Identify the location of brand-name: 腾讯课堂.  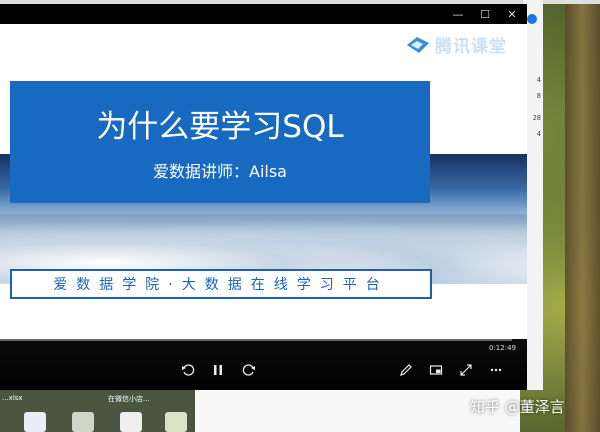
(471, 47).